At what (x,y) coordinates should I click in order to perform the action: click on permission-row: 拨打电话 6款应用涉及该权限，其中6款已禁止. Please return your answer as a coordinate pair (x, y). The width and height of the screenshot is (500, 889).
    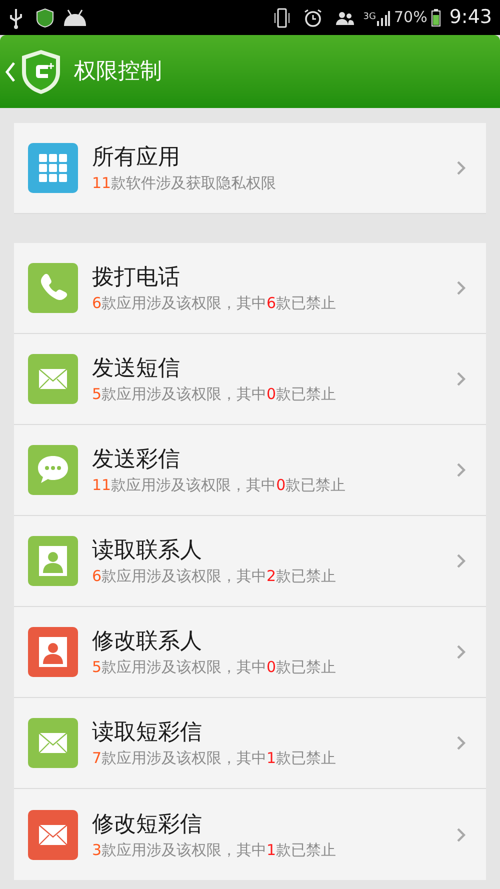
    Looking at the image, I should click on (250, 288).